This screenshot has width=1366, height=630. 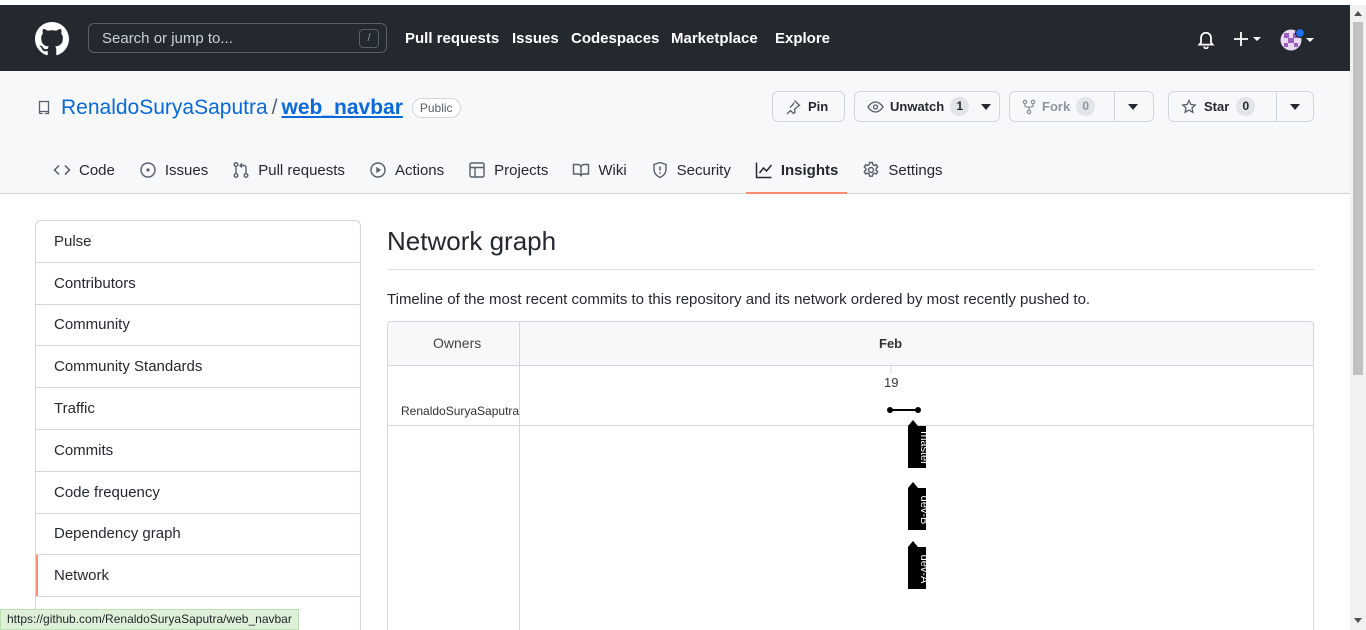 I want to click on pin-label: Pin, so click(x=818, y=106).